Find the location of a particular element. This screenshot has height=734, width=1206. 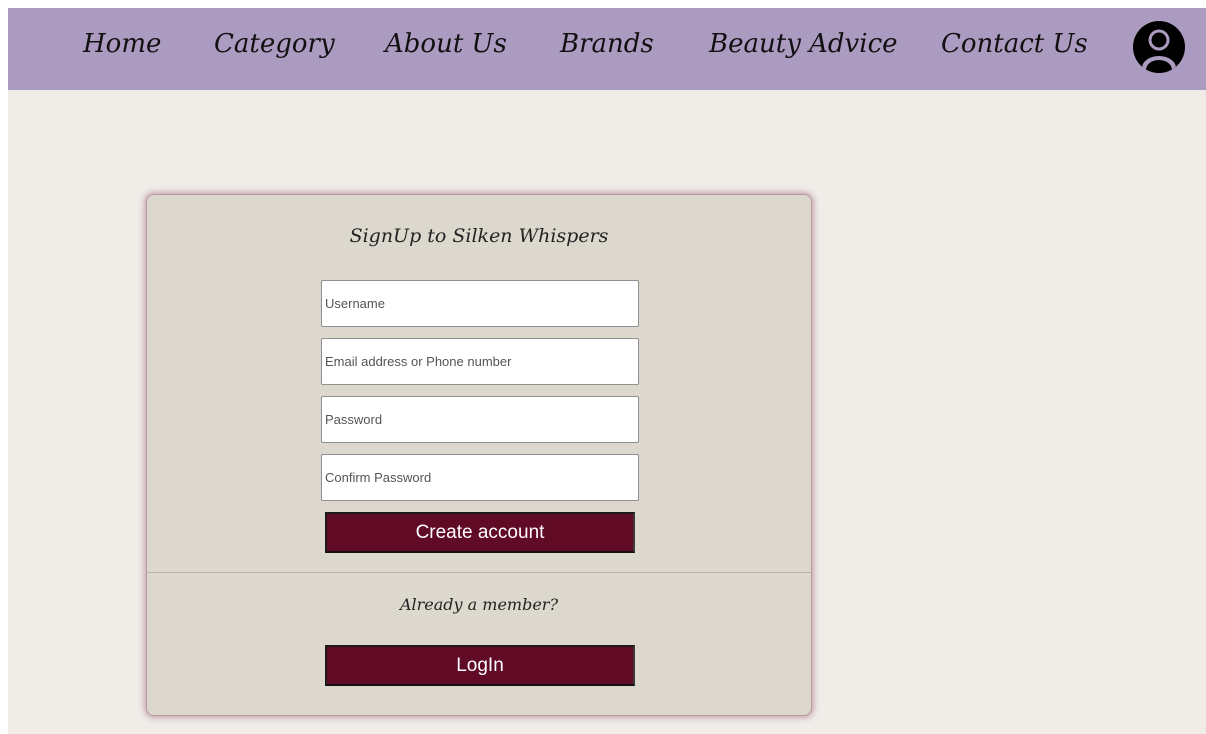

confirm-password-input is located at coordinates (480, 477).